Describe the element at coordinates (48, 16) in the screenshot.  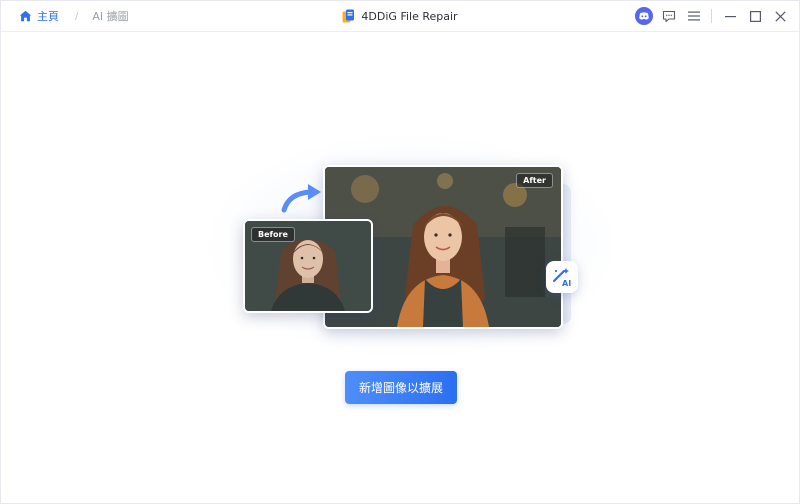
I see `breadcrumb-home-label: 主頁` at that location.